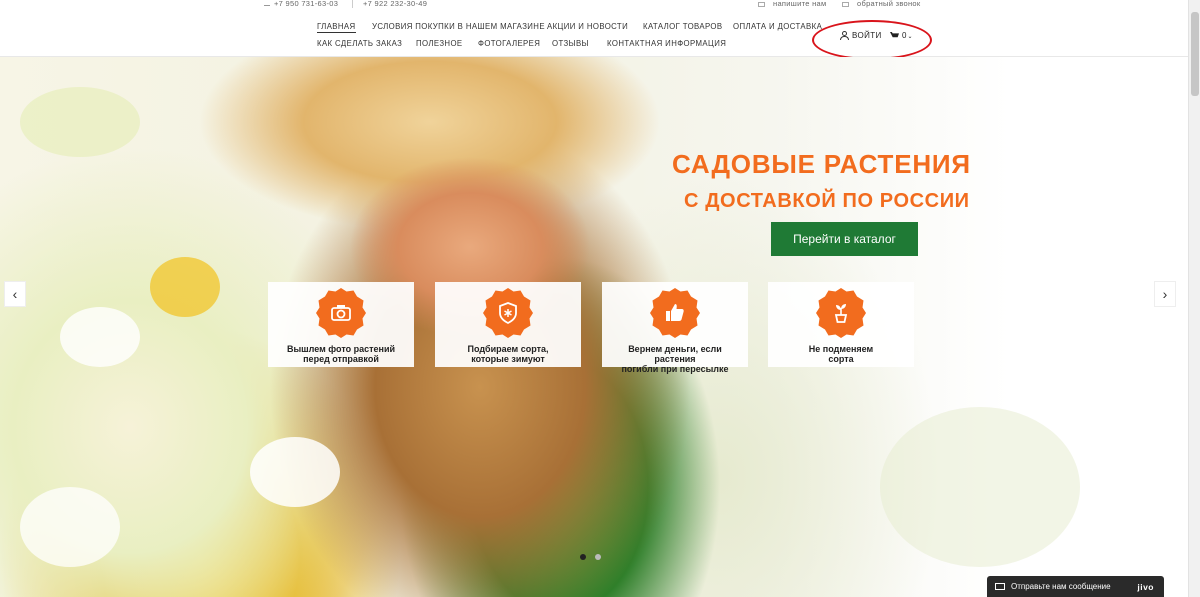 The width and height of the screenshot is (1200, 597). I want to click on potted-plant-icon, so click(841, 313).